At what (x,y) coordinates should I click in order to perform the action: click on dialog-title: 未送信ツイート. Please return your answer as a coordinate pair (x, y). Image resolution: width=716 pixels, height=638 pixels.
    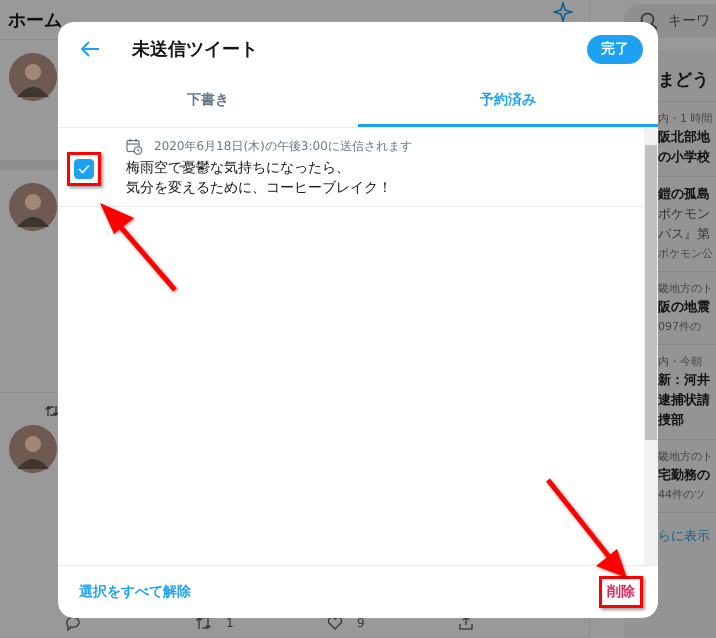
    Looking at the image, I should click on (195, 49).